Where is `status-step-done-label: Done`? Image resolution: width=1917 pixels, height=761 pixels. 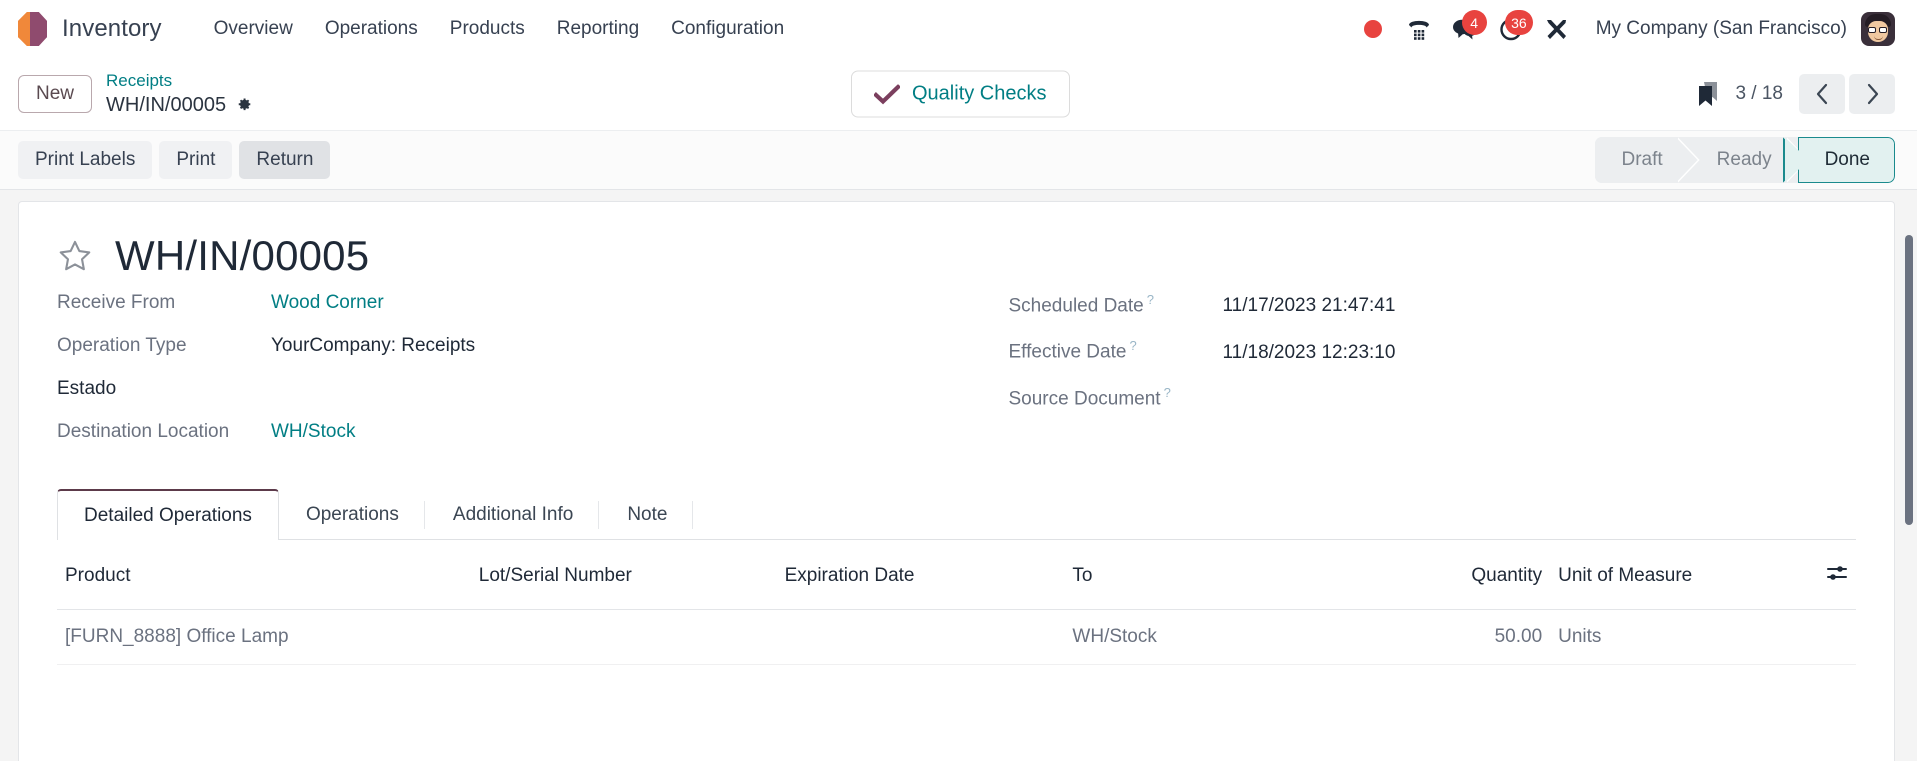
status-step-done-label: Done is located at coordinates (1847, 159).